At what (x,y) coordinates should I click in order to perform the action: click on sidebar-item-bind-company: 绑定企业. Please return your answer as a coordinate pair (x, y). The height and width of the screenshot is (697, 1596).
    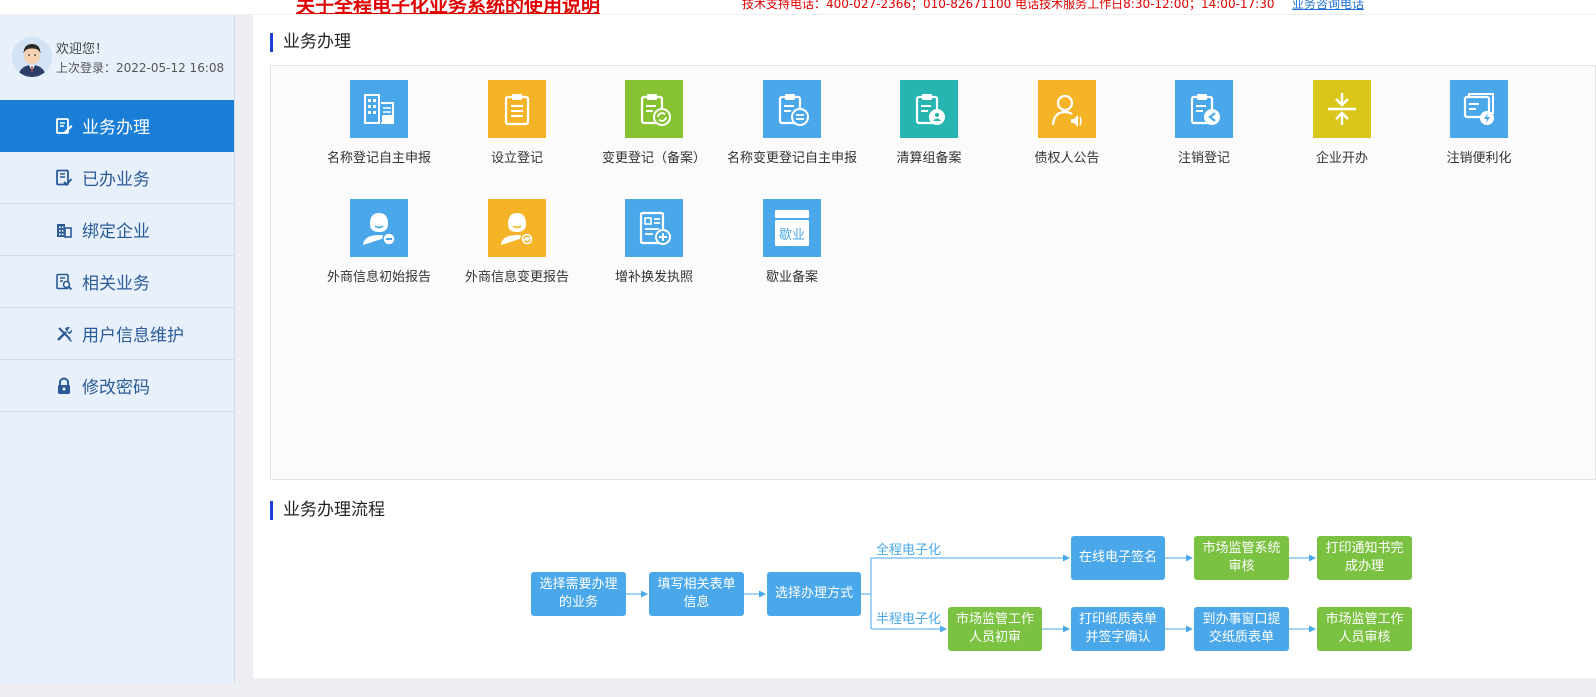
    Looking at the image, I should click on (117, 230).